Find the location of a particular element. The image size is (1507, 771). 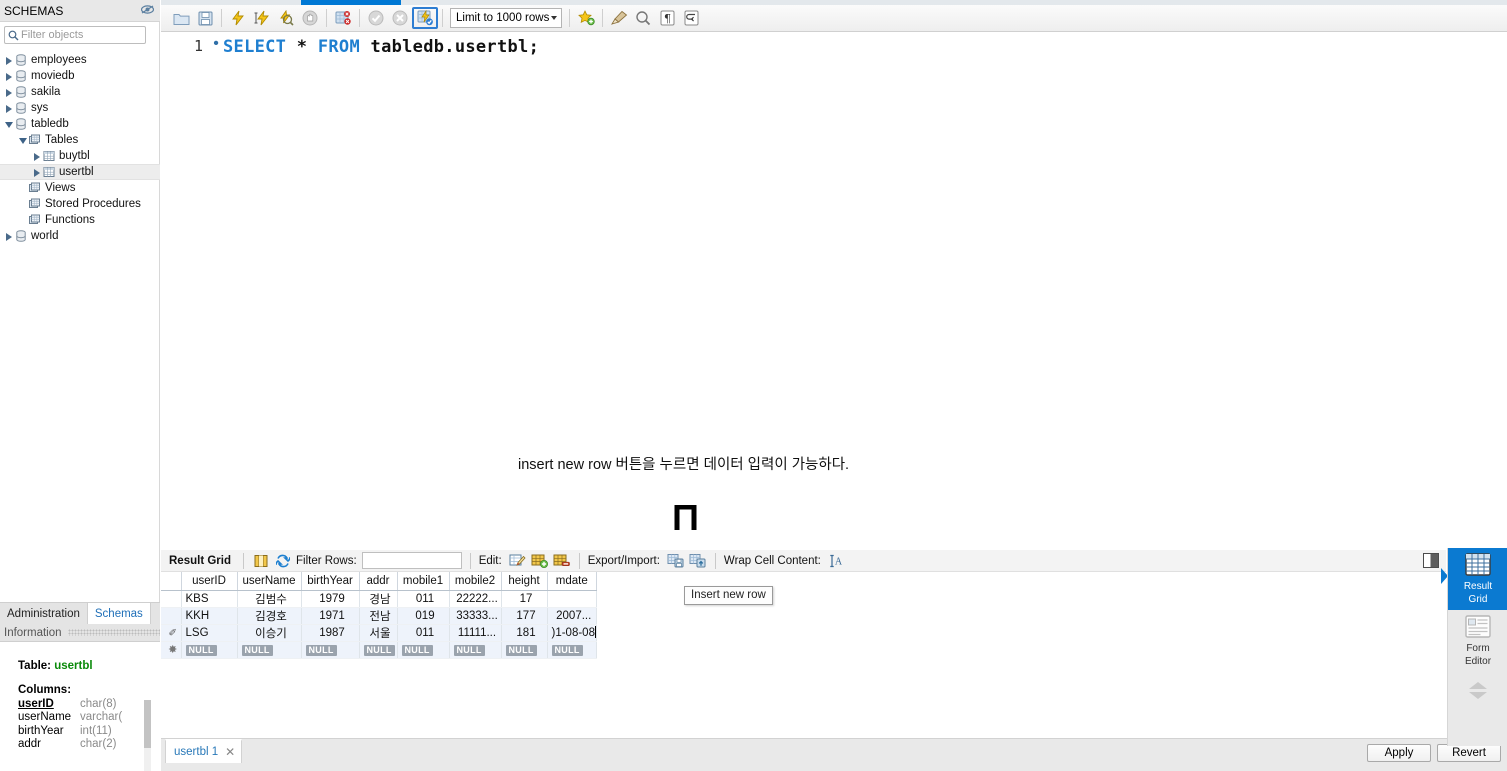

pencil-edit-icon: ✐ is located at coordinates (171, 633).